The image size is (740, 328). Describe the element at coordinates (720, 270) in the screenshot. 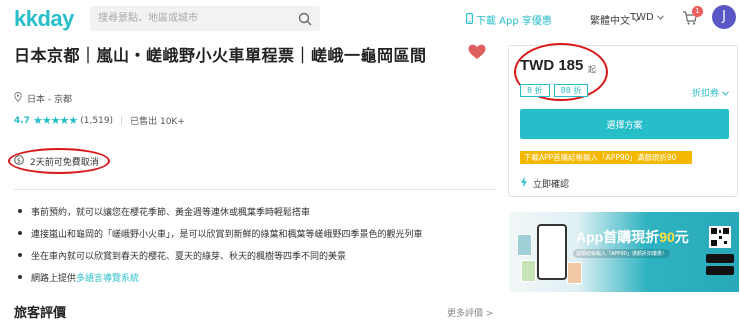

I see `google-play-badge-icon` at that location.